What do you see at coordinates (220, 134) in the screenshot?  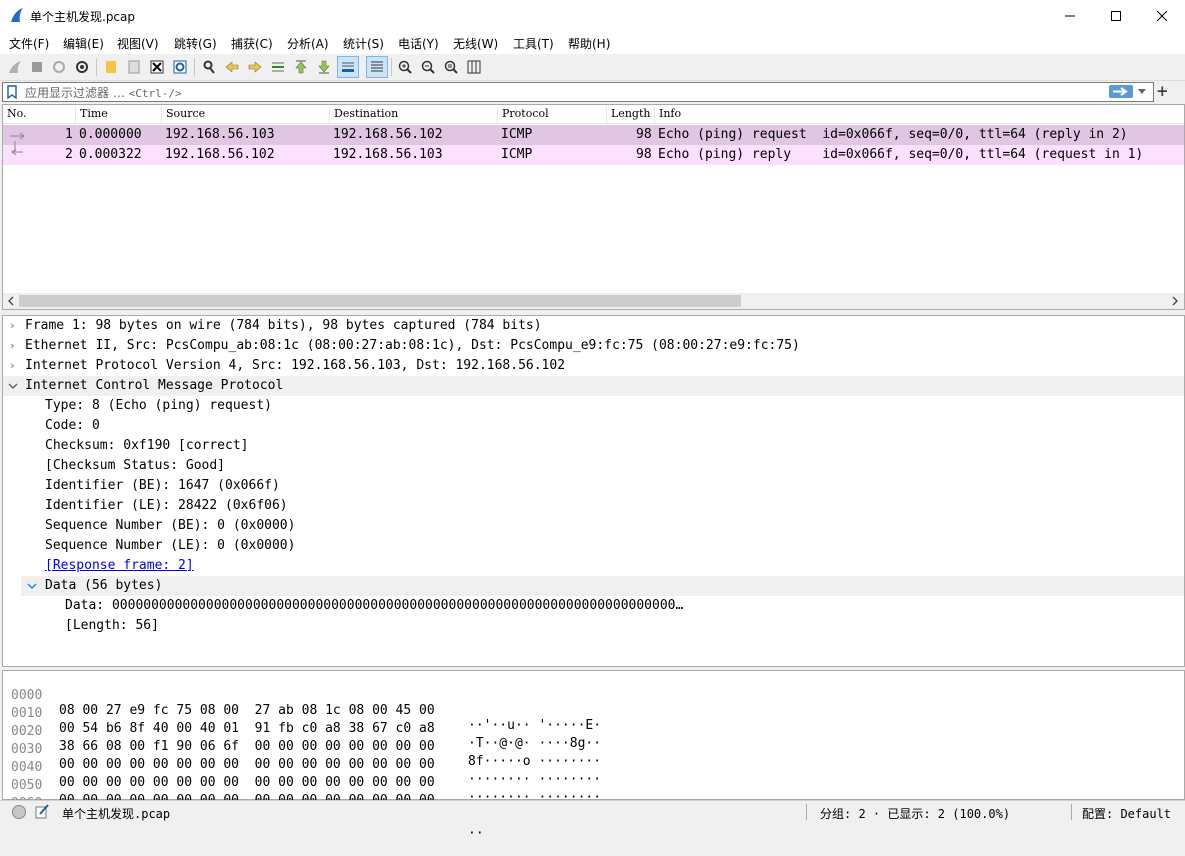 I see `packet-source: 192.168.56.103` at bounding box center [220, 134].